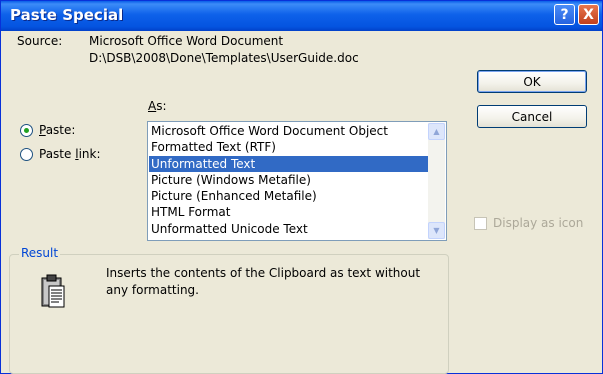  I want to click on as-label: As:, so click(157, 106).